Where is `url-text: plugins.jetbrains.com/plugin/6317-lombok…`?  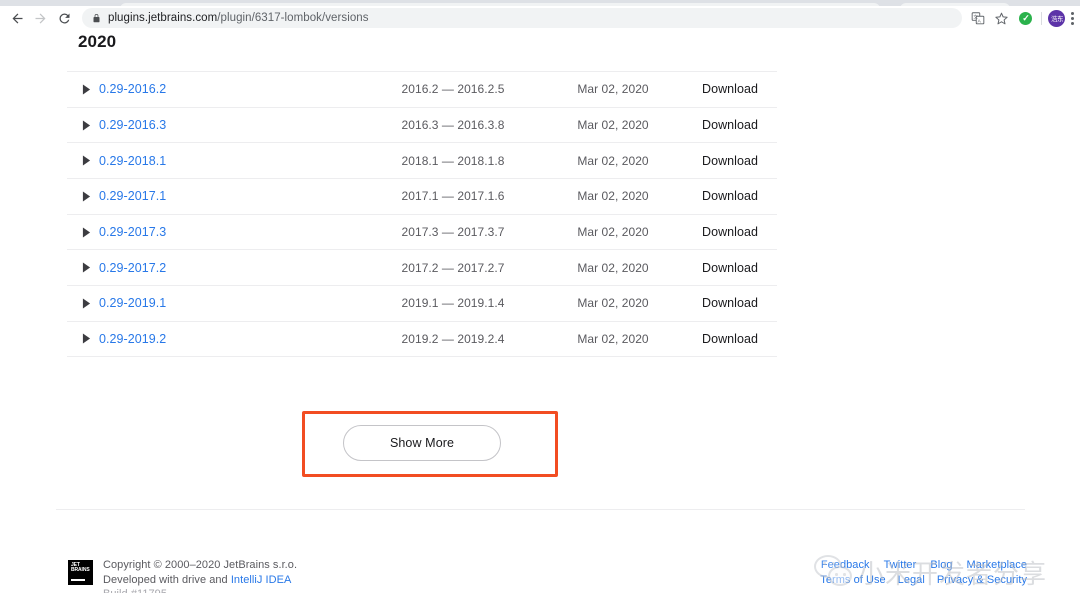 url-text: plugins.jetbrains.com/plugin/6317-lombok… is located at coordinates (238, 18).